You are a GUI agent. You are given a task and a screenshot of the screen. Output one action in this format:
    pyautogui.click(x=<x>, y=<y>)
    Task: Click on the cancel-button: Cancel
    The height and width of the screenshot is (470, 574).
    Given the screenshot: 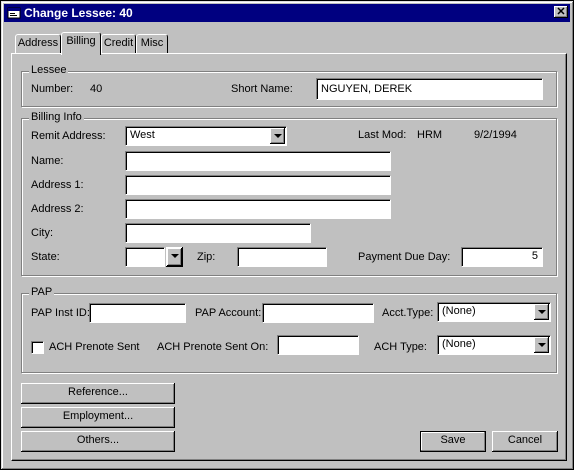 What is the action you would take?
    pyautogui.click(x=525, y=441)
    